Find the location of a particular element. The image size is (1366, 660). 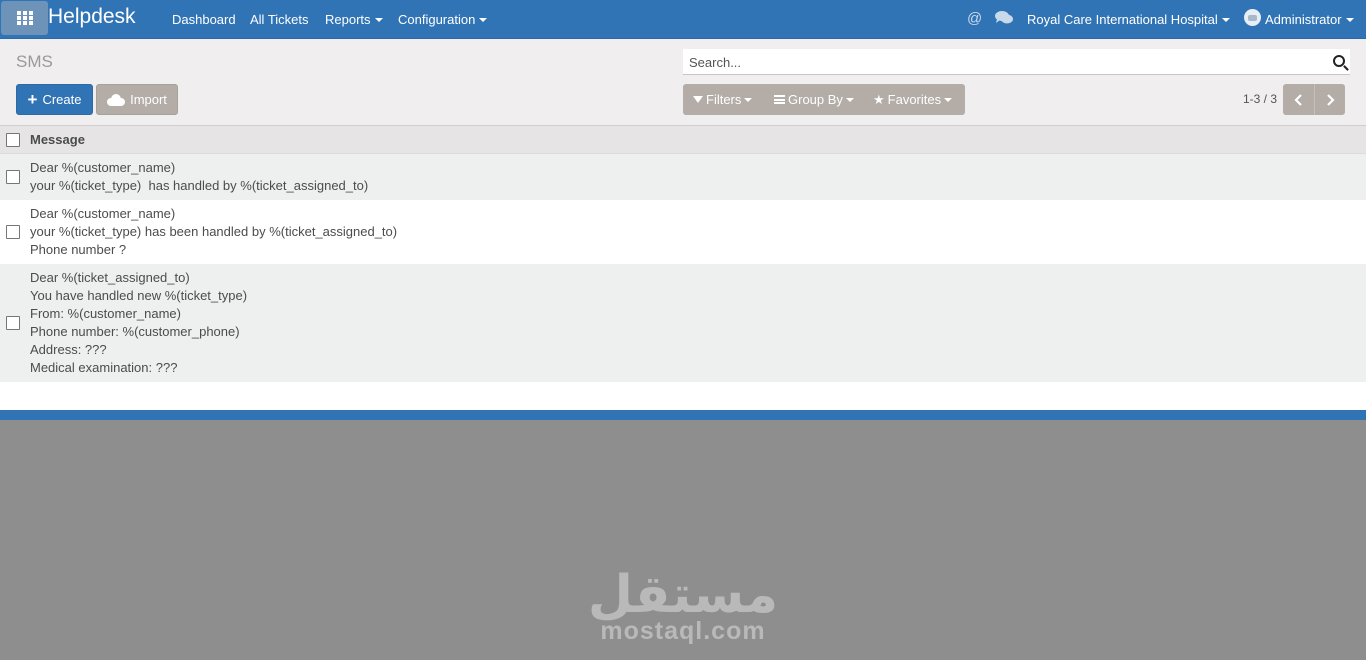

watermark-logo-latin: mostaql.com is located at coordinates (683, 631).